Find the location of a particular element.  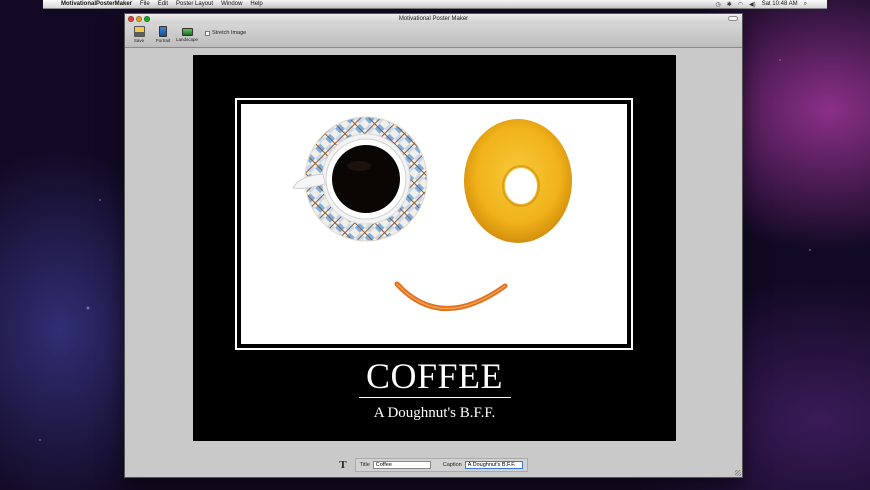

bottom-bar: T Title Caption is located at coordinates (433, 464).